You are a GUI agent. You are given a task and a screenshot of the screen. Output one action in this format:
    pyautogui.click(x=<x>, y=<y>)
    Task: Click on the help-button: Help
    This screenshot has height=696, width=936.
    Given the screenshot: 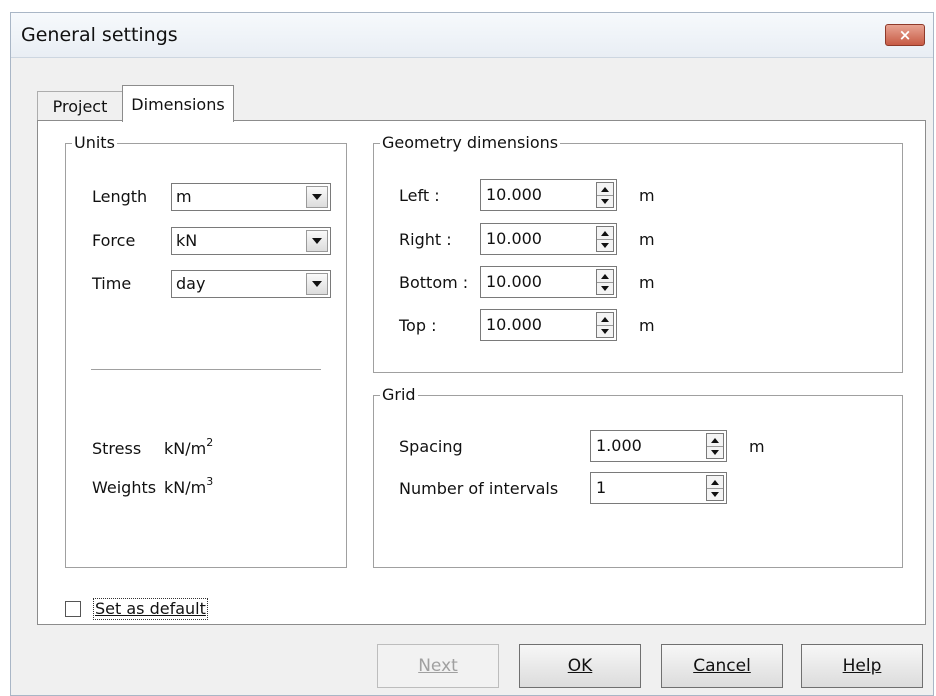 What is the action you would take?
    pyautogui.click(x=862, y=666)
    